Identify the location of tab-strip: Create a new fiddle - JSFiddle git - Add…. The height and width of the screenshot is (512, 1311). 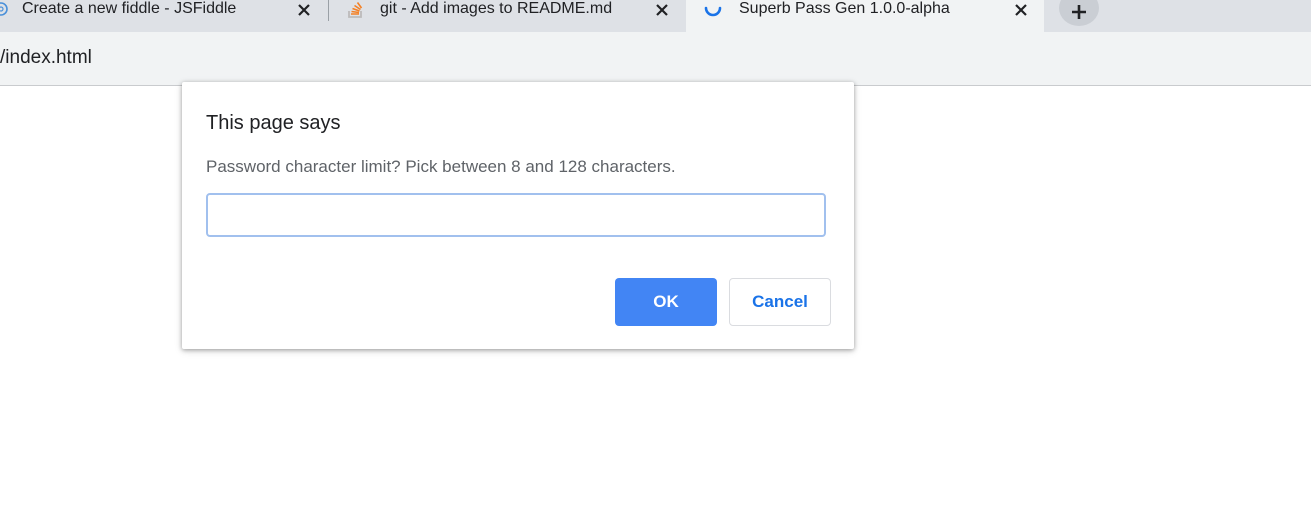
(655, 16).